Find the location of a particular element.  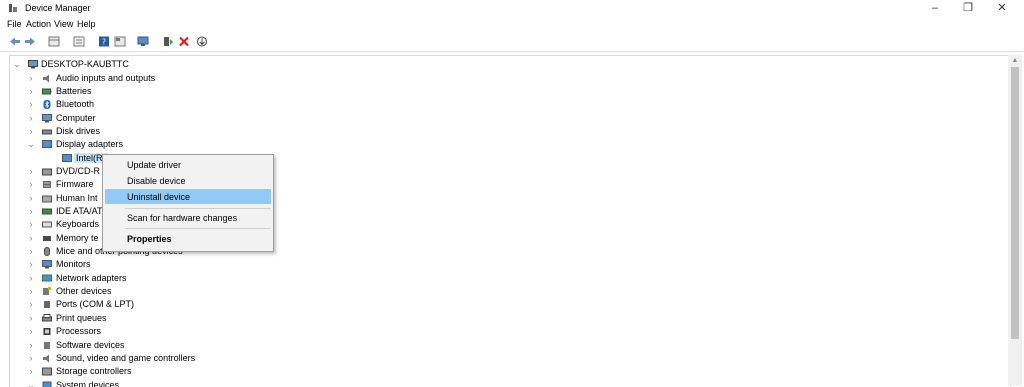

tree-category-item: › Ports (COM & LPT) is located at coordinates (505, 304).